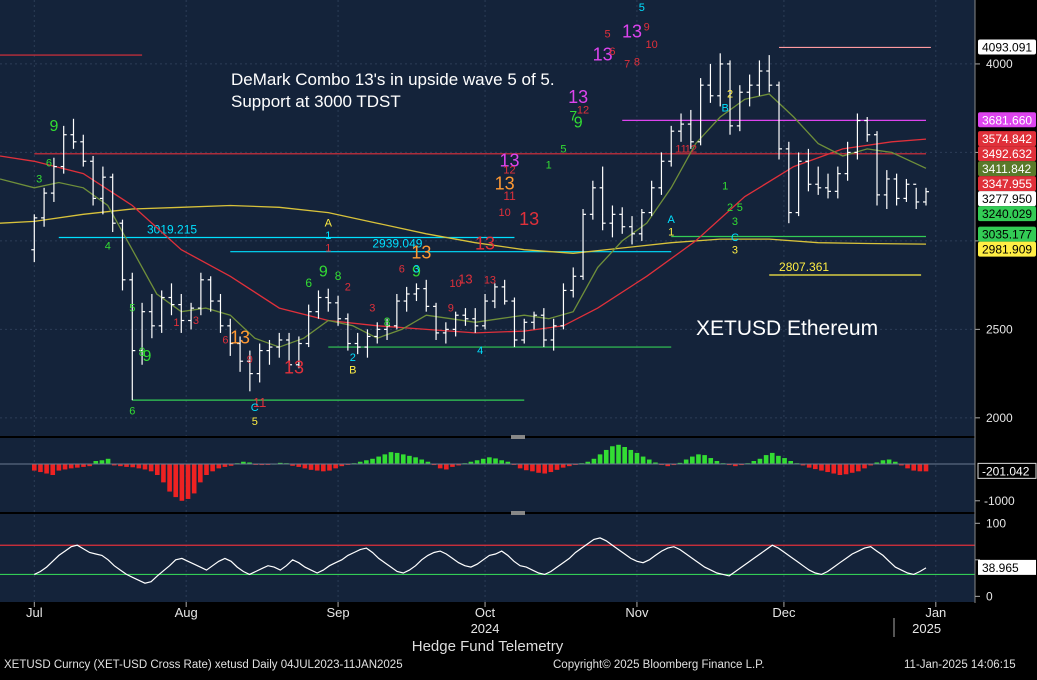  What do you see at coordinates (659, 665) in the screenshot?
I see `footer-copyright: Copyright© 2025 Bloomberg Finance L.P.` at bounding box center [659, 665].